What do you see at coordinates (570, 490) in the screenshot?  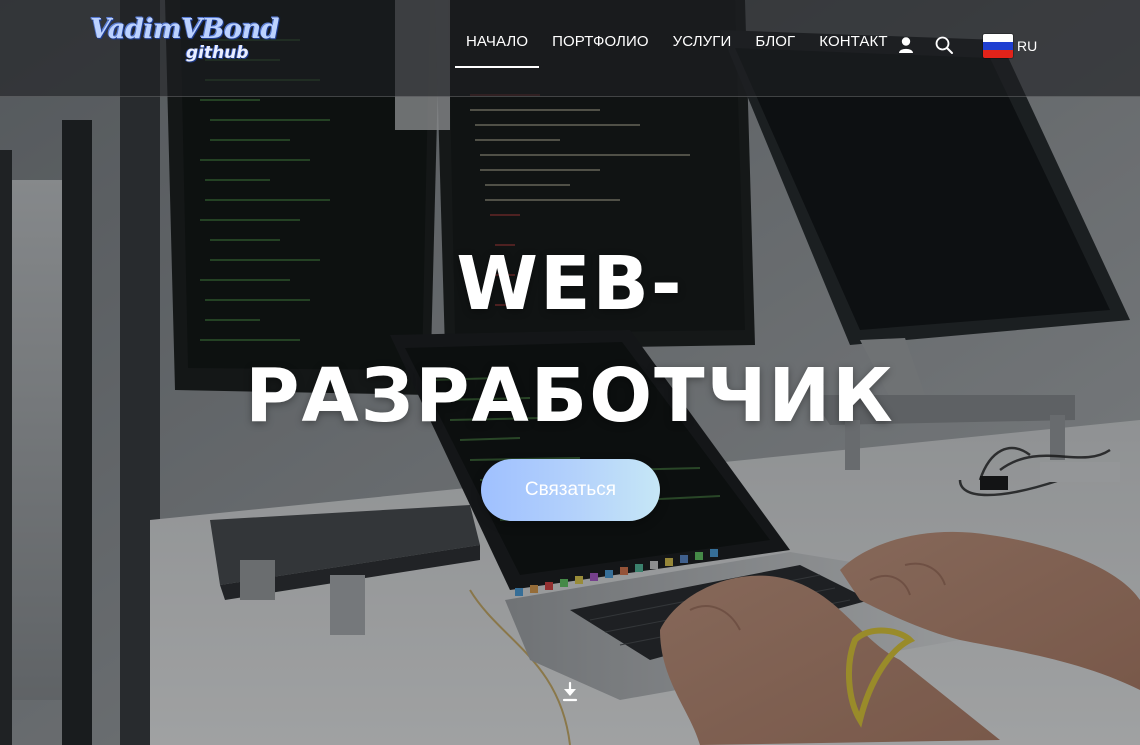 I see `contact-button: Связаться` at bounding box center [570, 490].